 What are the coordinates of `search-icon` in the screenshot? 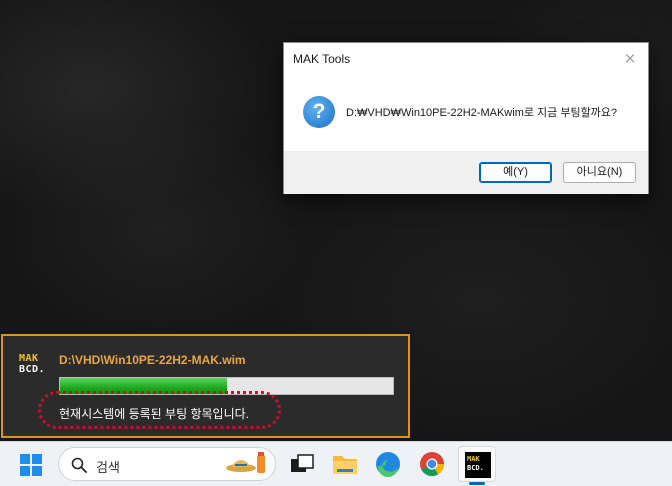 It's located at (79, 465).